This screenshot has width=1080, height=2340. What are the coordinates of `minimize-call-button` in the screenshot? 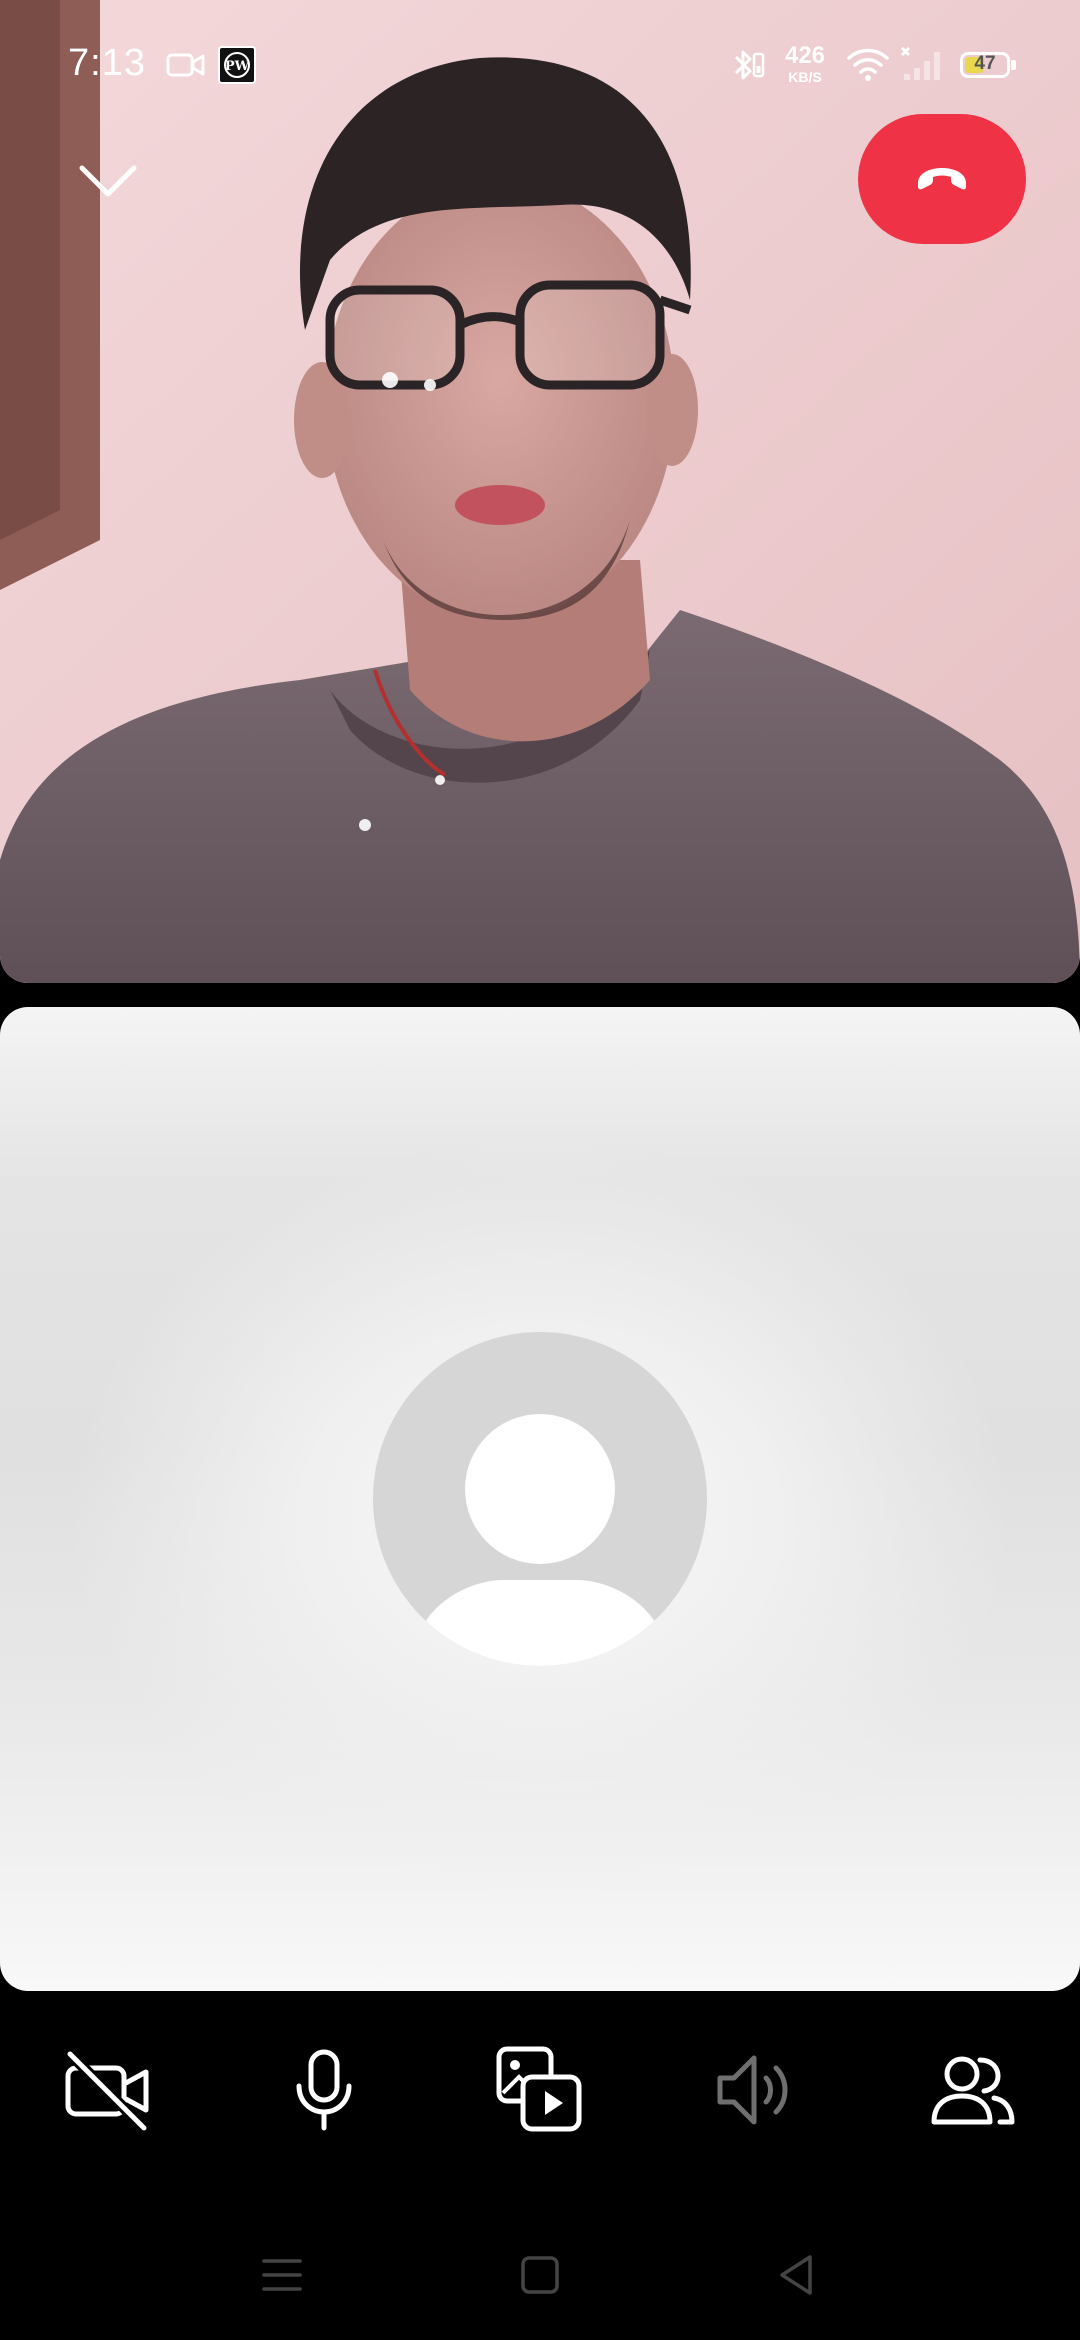 It's located at (108, 182).